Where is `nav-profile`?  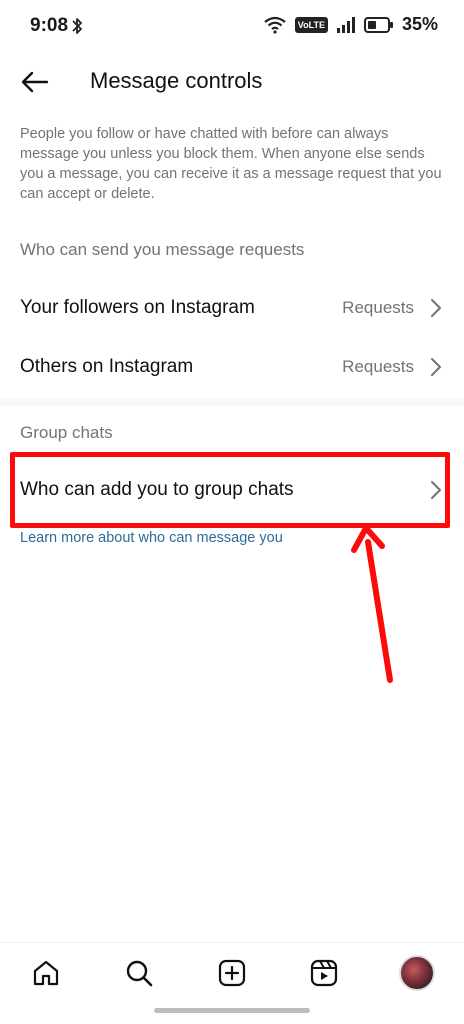 nav-profile is located at coordinates (417, 973).